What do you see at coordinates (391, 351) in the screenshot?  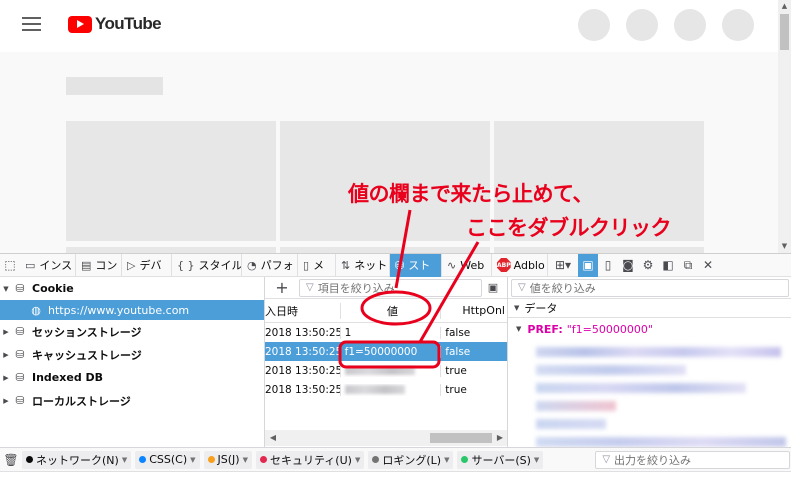 I see `value-cell: f1=50000000` at bounding box center [391, 351].